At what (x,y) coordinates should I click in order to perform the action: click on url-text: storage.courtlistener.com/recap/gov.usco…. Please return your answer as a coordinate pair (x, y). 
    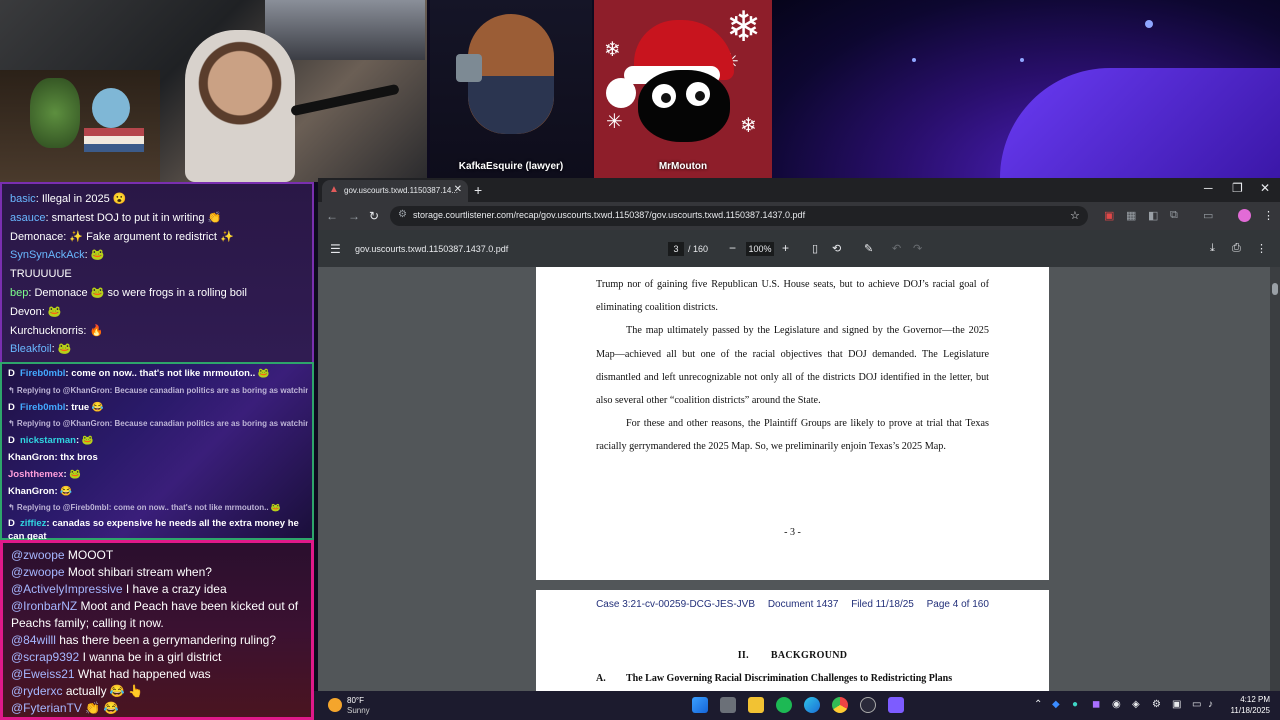
    Looking at the image, I should click on (609, 215).